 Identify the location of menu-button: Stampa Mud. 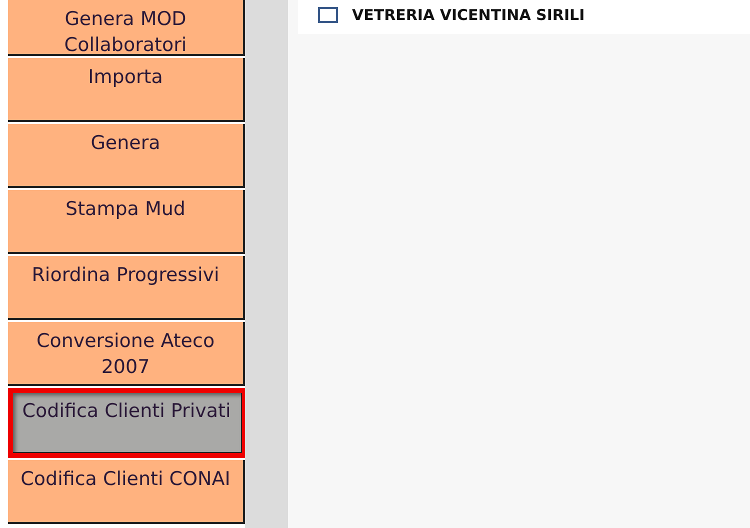
(126, 222).